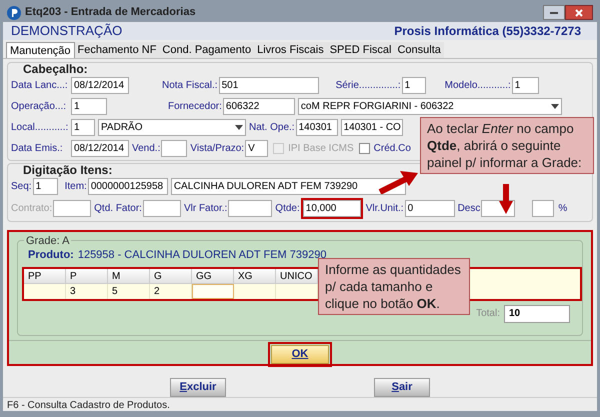 The width and height of the screenshot is (600, 417). Describe the element at coordinates (66, 31) in the screenshot. I see `company-name: DEMONSTRAÇÃO` at that location.